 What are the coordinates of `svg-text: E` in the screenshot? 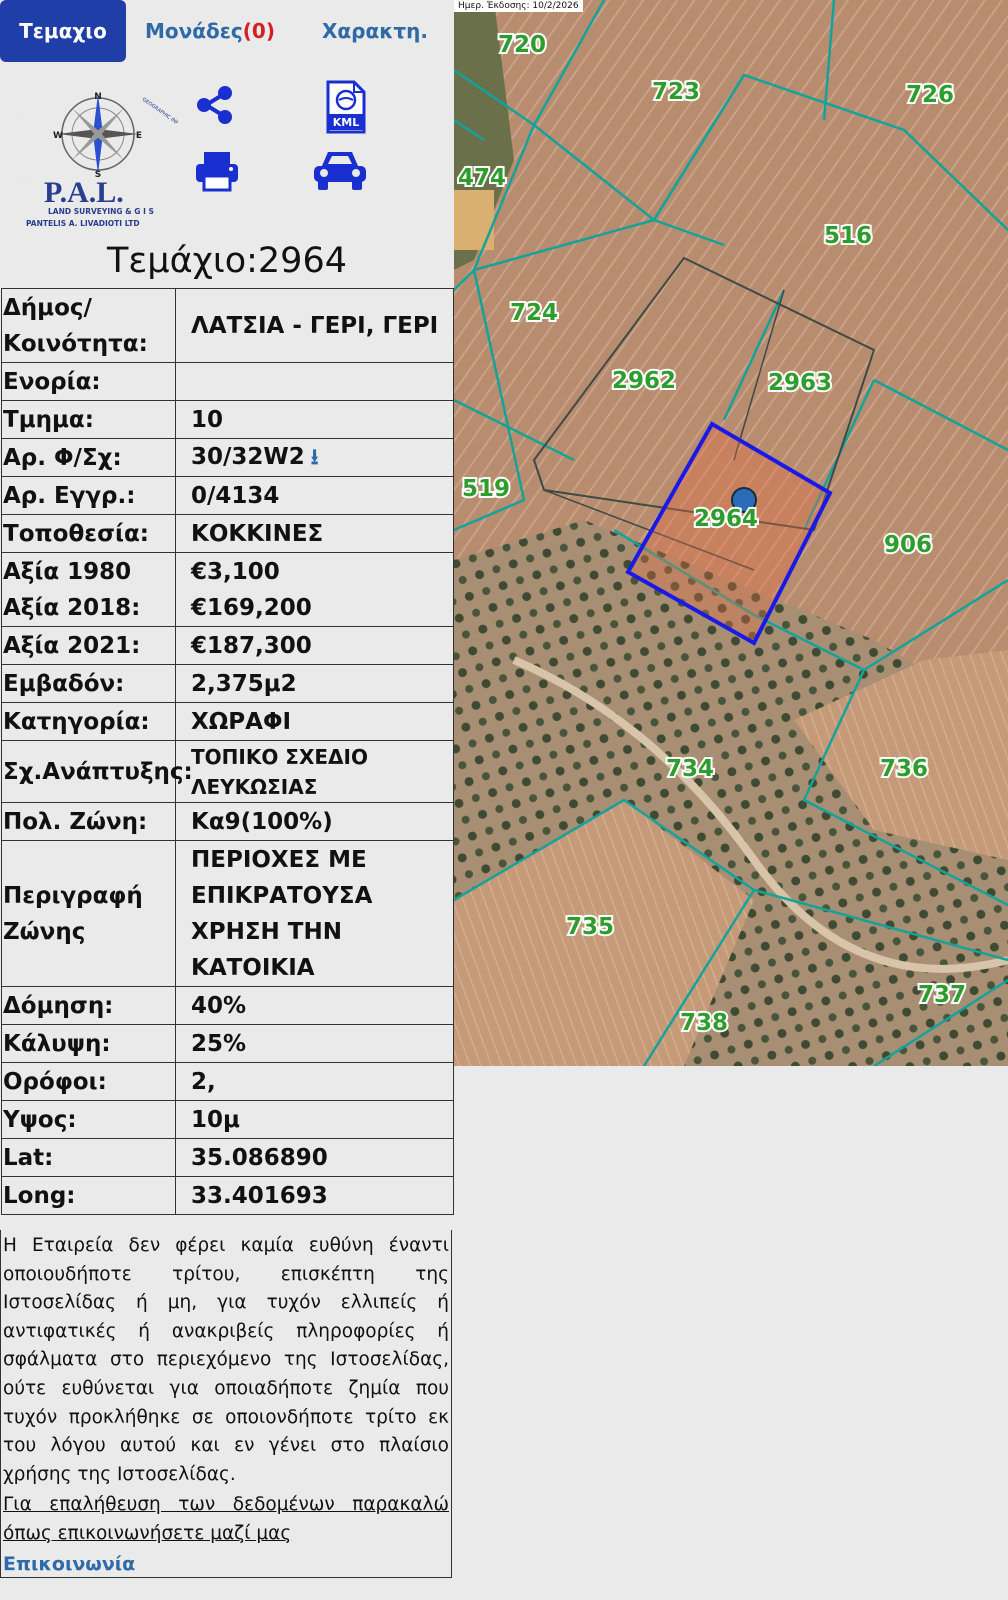 It's located at (139, 136).